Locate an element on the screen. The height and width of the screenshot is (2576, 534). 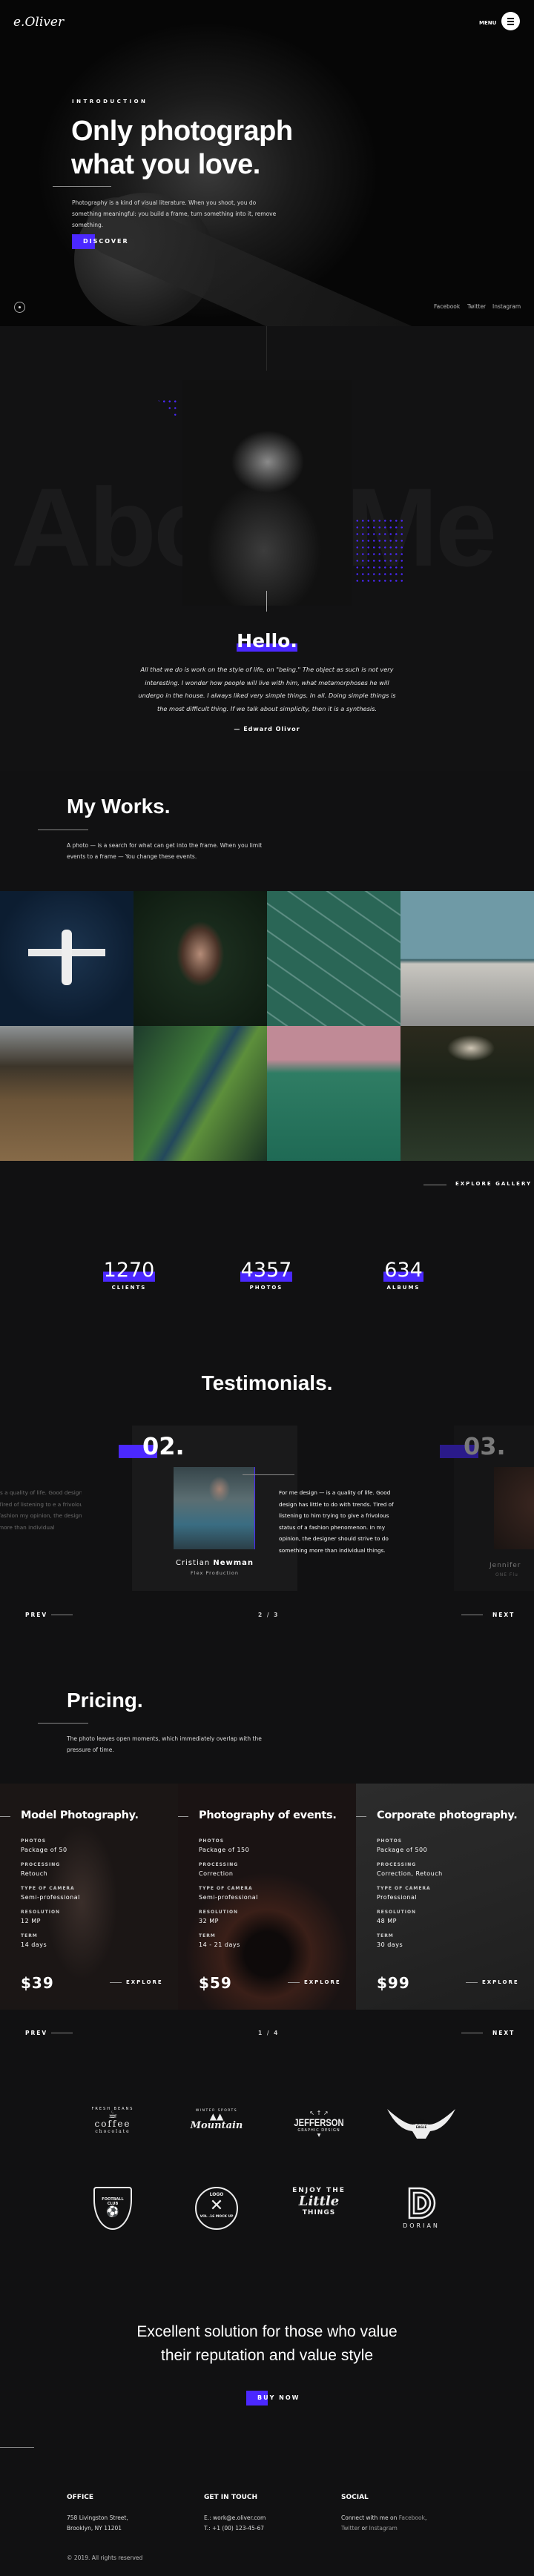
ball-icon: ⚽ is located at coordinates (112, 2212).